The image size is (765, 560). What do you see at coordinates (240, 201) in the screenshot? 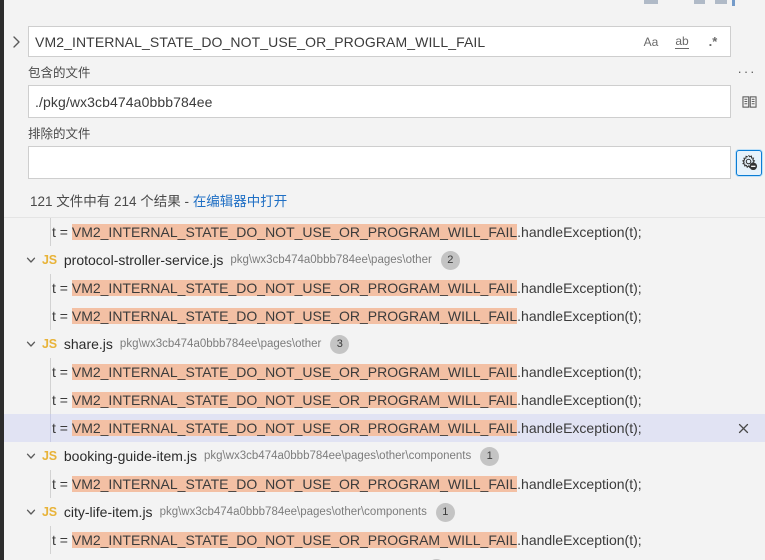
I see `open-in-editor-link: 在编辑器中打开` at bounding box center [240, 201].